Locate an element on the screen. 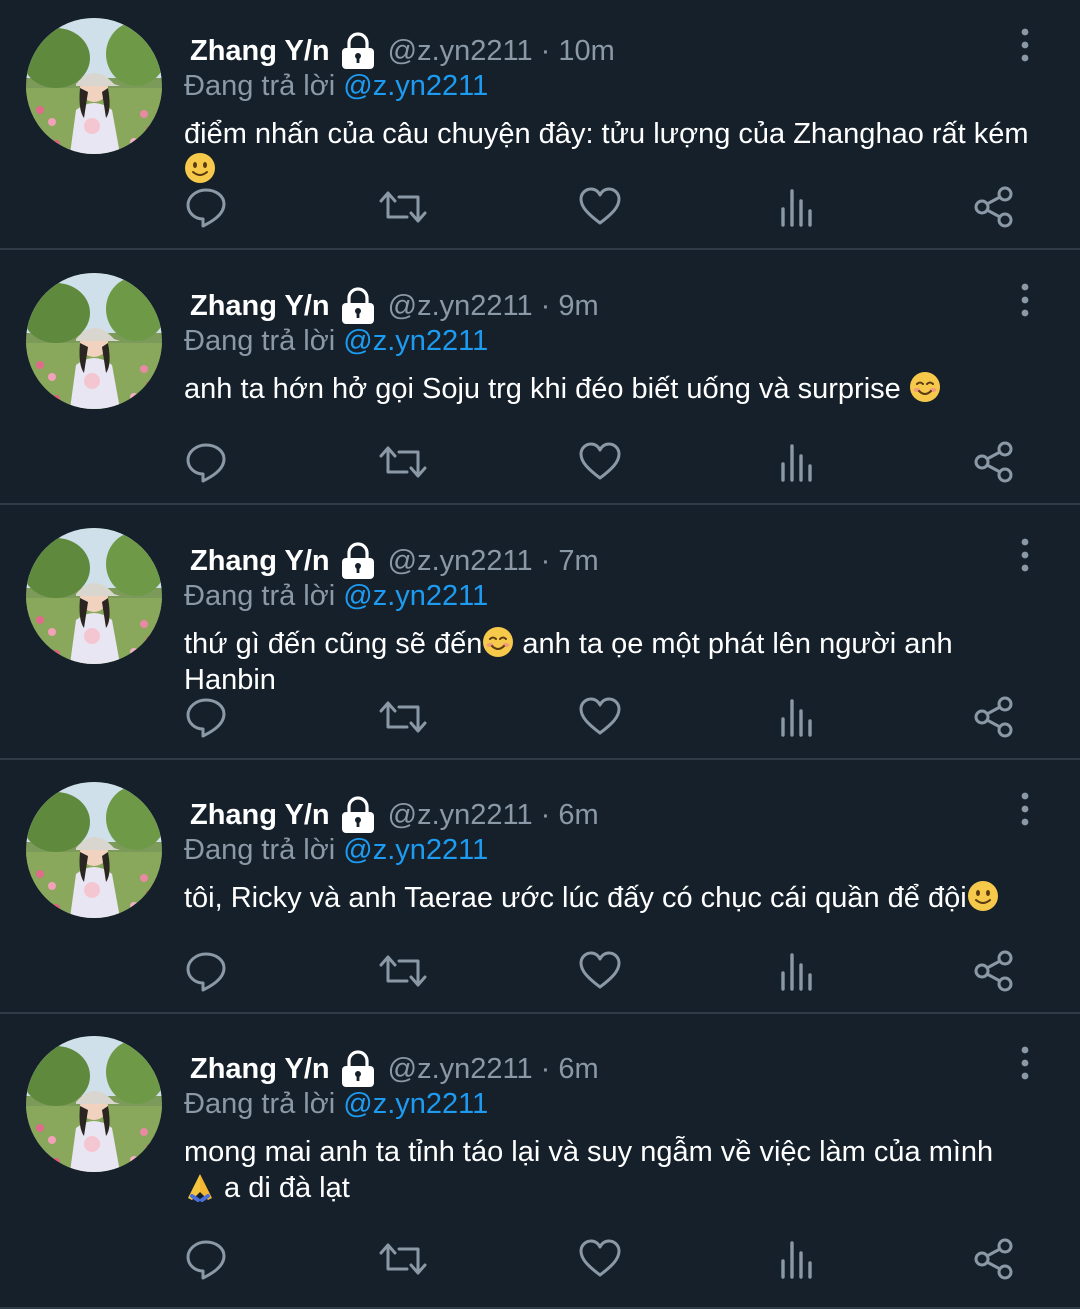  tweet-header: Zhang Y/n @z.yn2211 · 7m is located at coordinates (394, 561).